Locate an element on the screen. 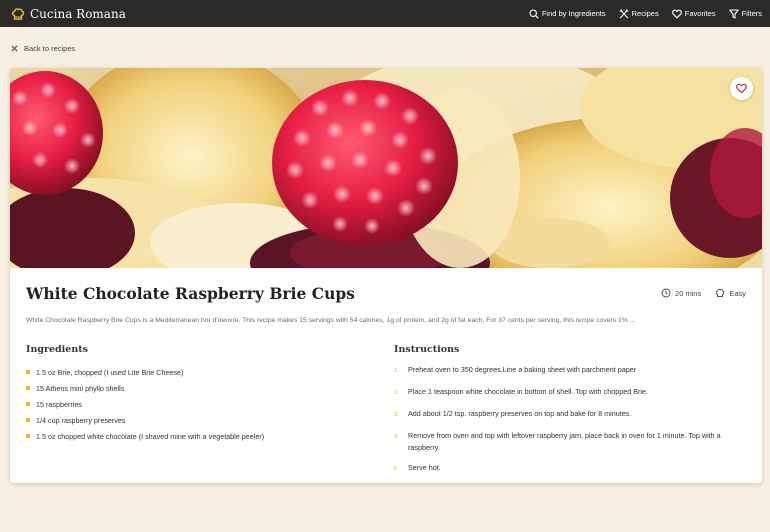 The image size is (770, 532). nav-find-by-ingredients: Find by Ingredients is located at coordinates (567, 13).